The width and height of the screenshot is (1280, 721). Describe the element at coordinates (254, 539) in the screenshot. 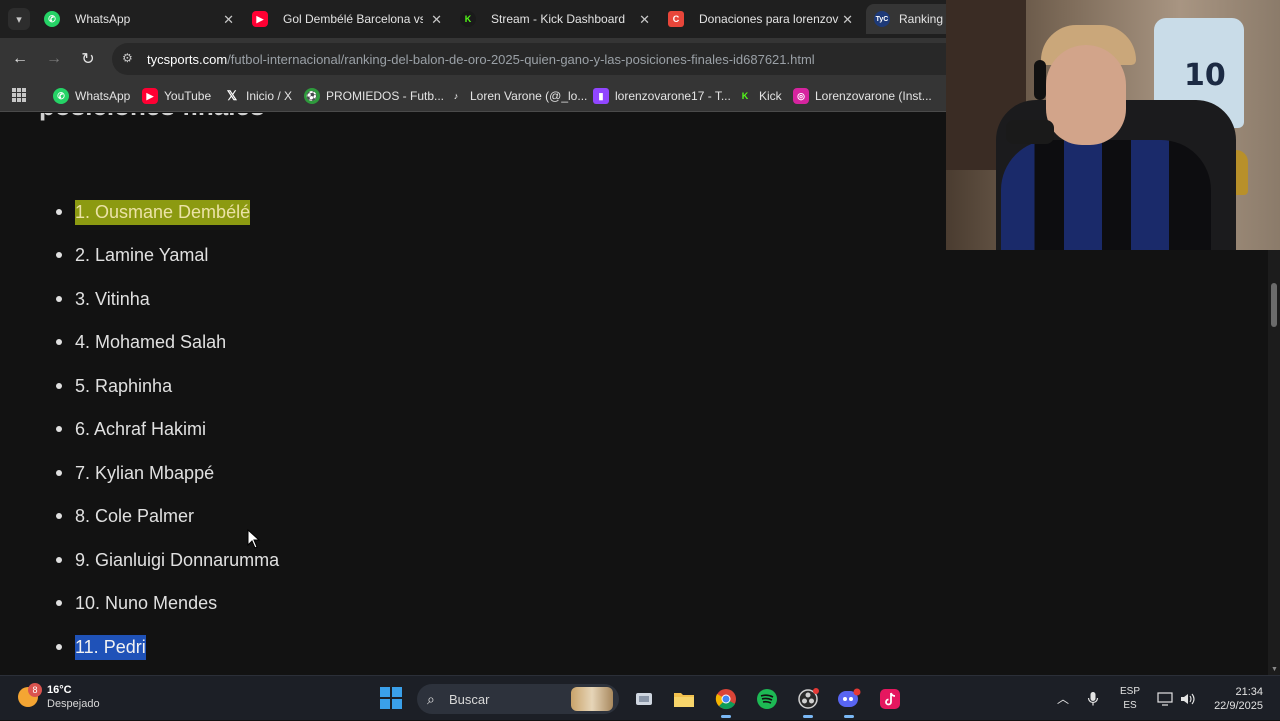

I see `mouse-cursor-icon` at that location.